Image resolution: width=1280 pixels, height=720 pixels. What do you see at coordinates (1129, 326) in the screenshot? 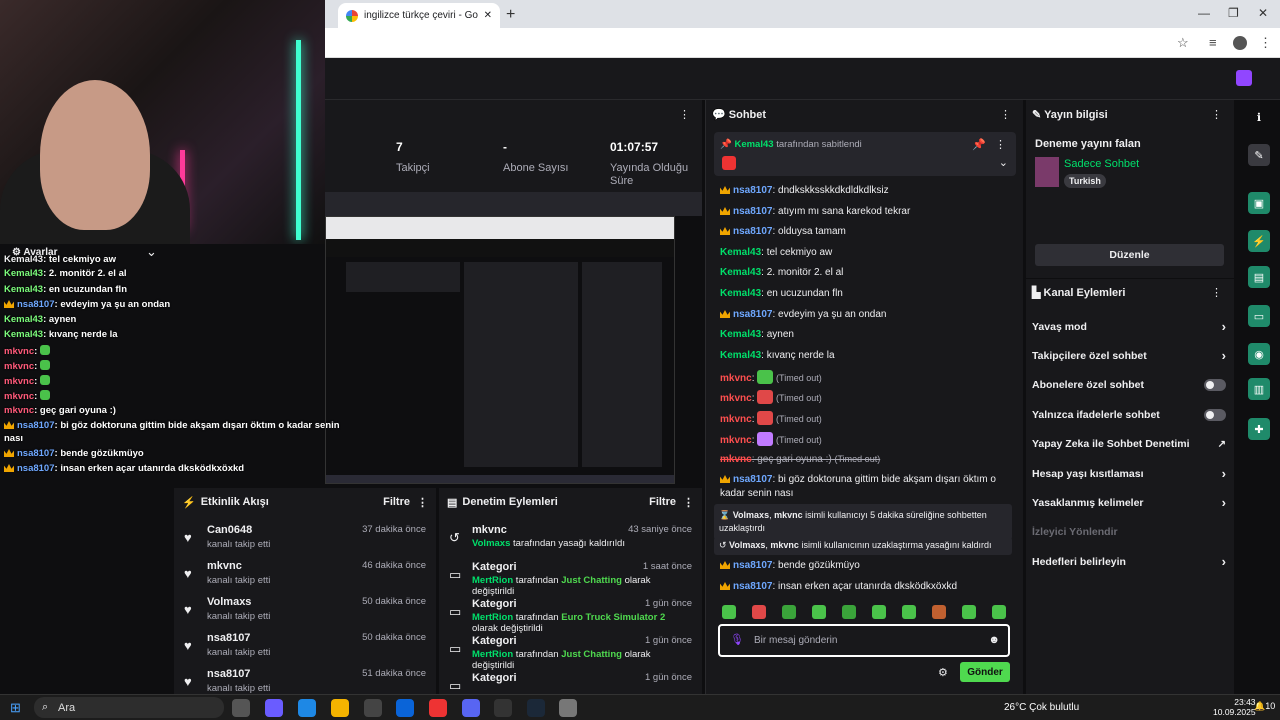
I see `channel-action-1: Yavaş mod ›` at bounding box center [1129, 326].